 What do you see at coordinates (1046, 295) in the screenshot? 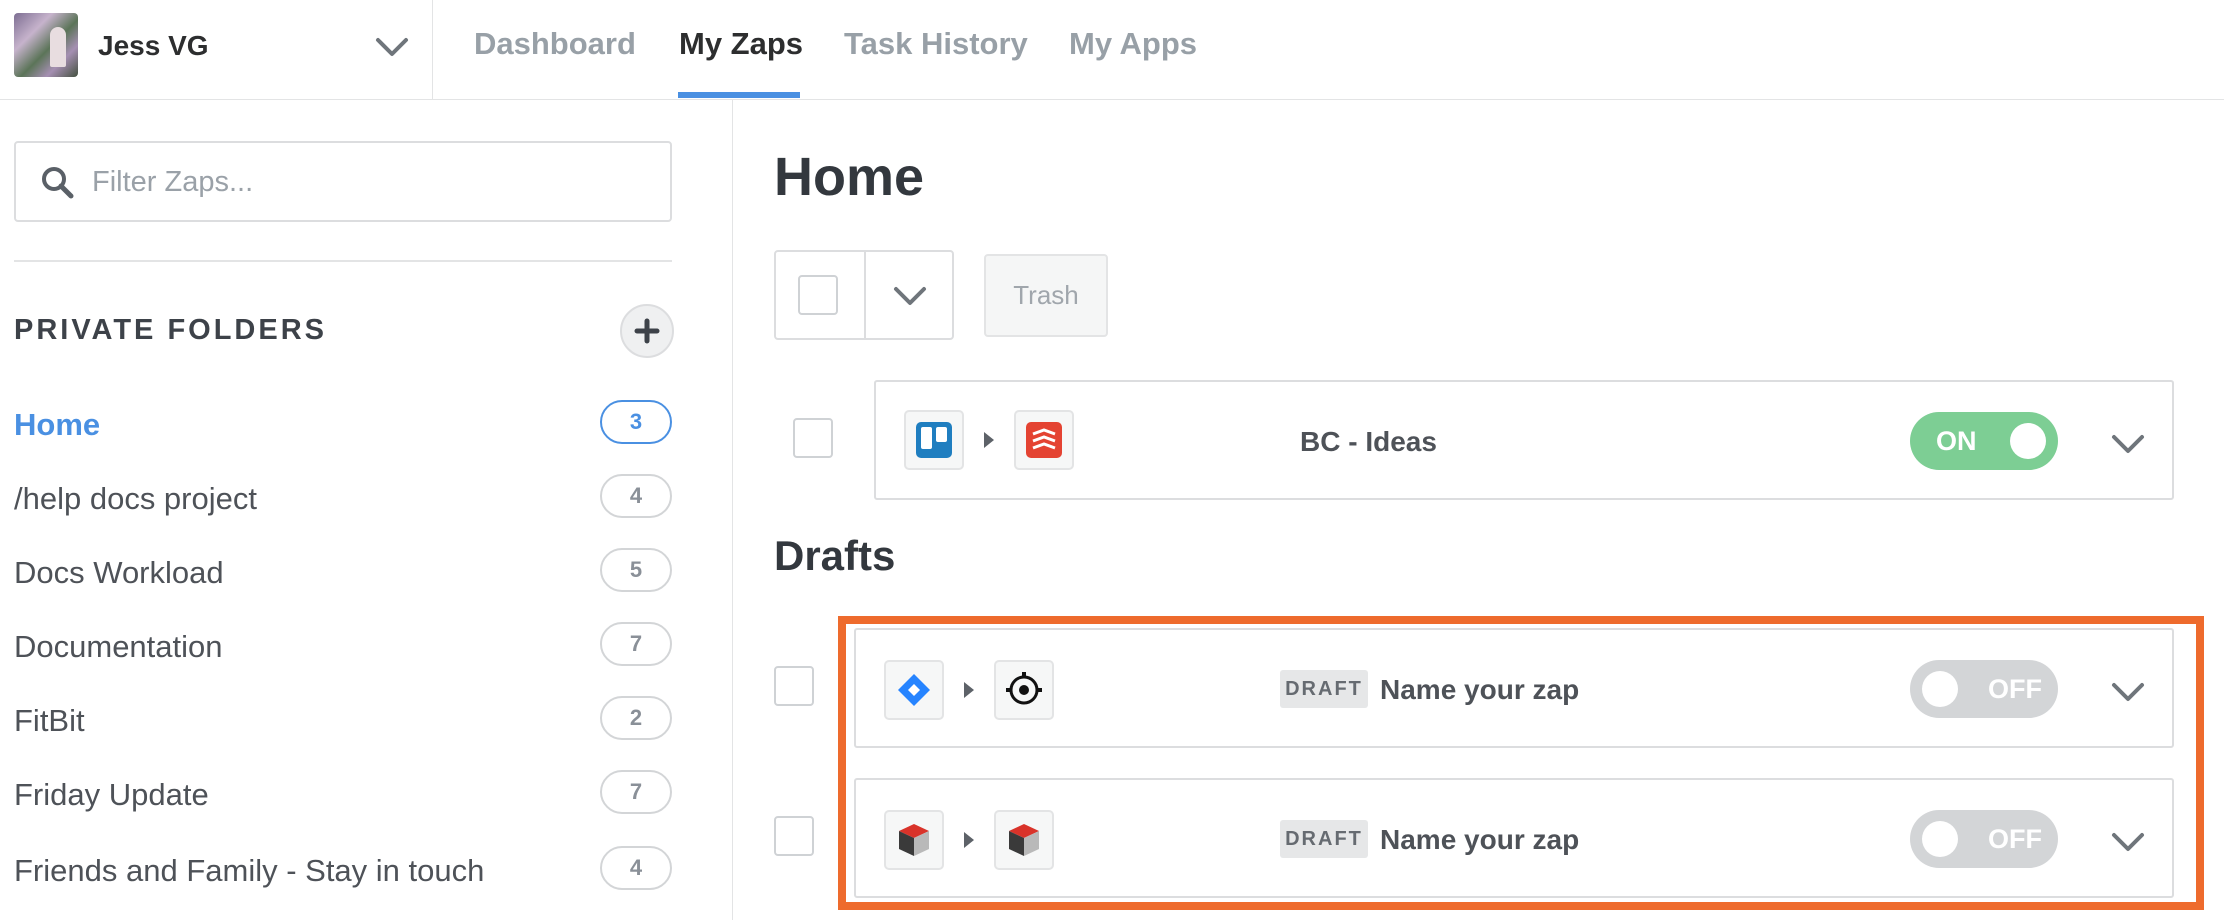
I see `trash-button: Trash` at bounding box center [1046, 295].